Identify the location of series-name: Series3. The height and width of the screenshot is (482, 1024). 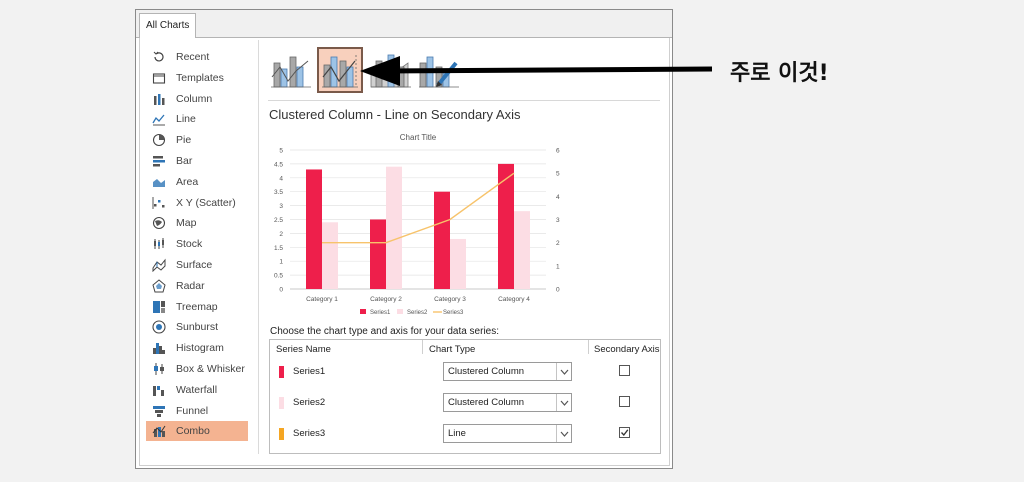
(309, 433).